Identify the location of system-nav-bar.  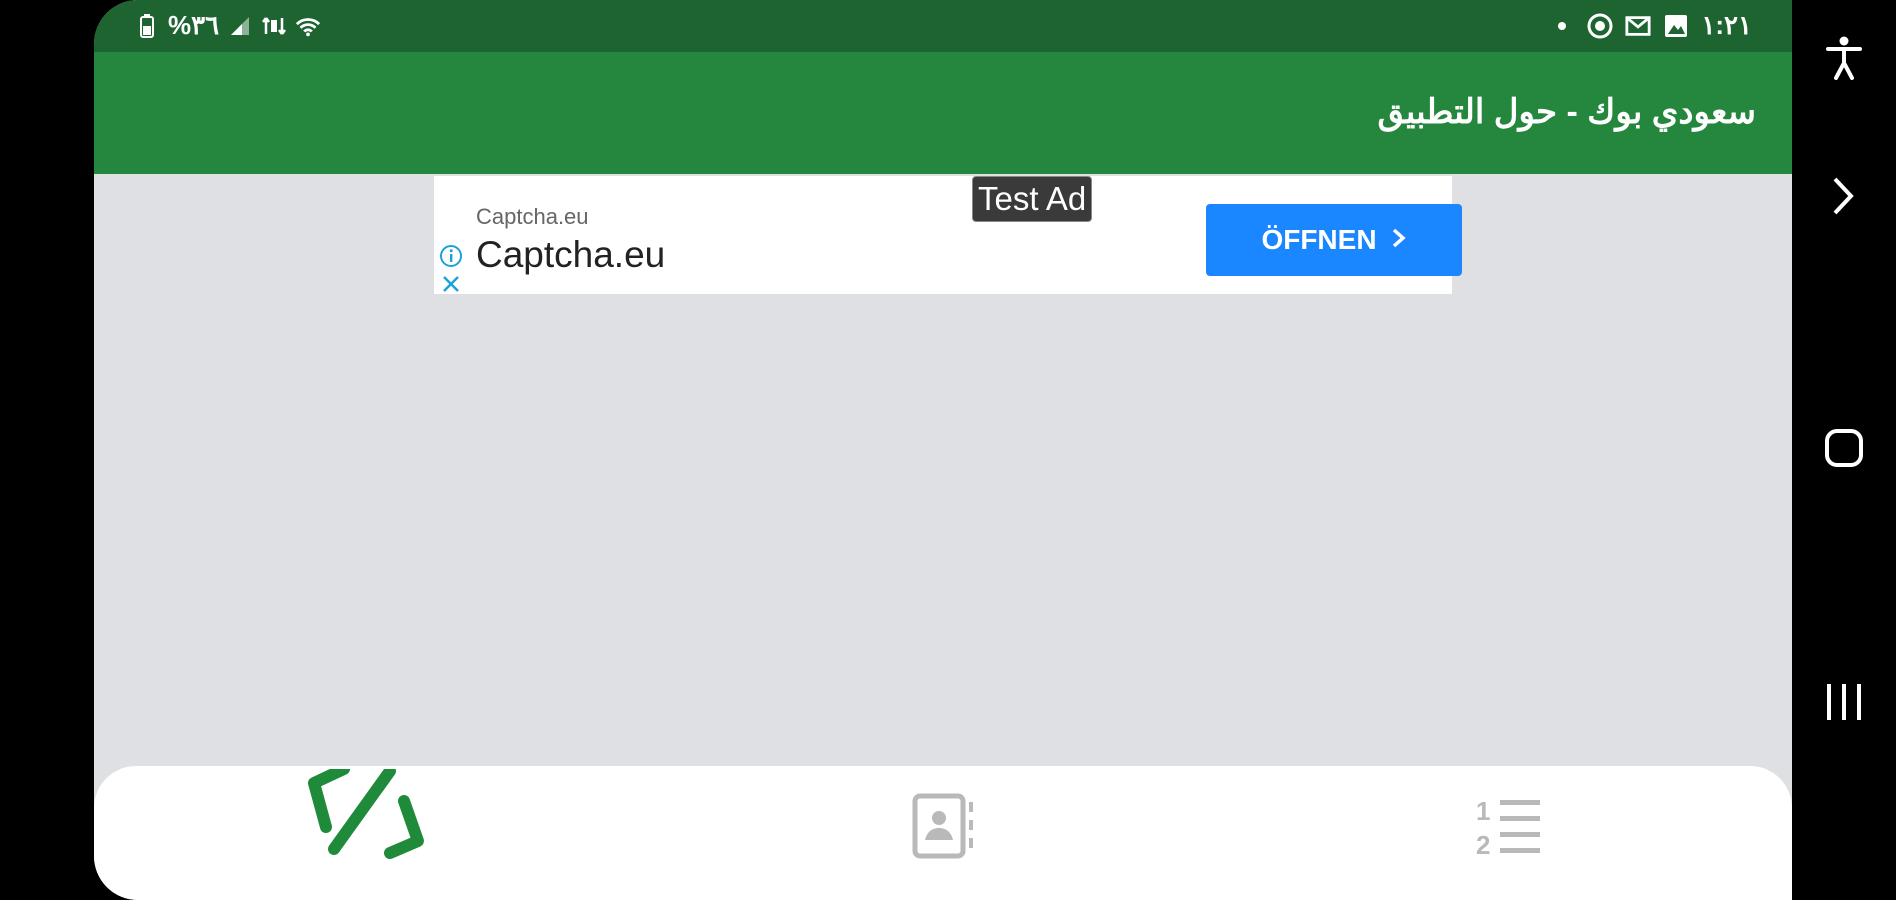
(1844, 450).